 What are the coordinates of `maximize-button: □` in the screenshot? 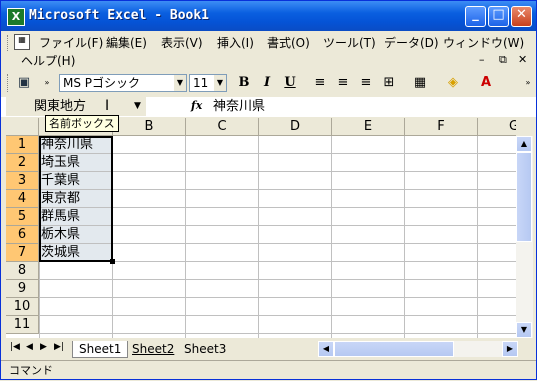 It's located at (498, 16).